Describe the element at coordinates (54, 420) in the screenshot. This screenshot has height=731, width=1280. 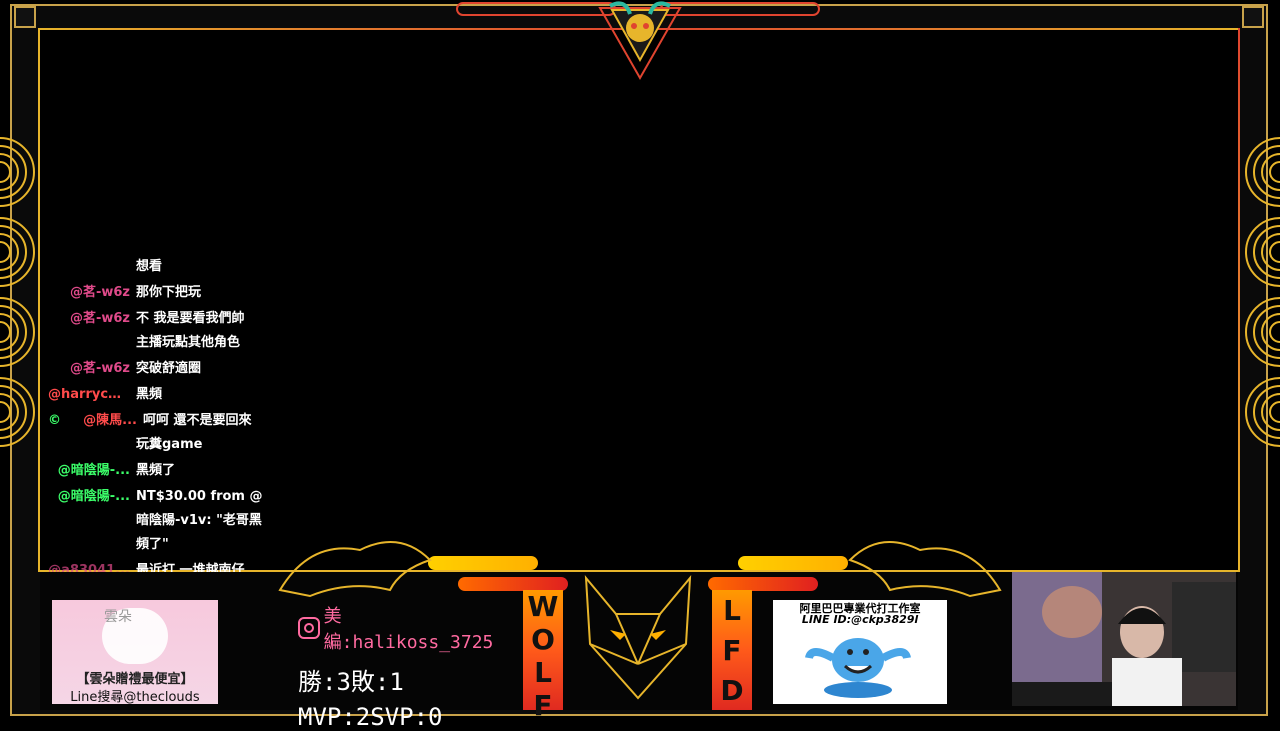
I see `member-badge-icon: ©` at that location.